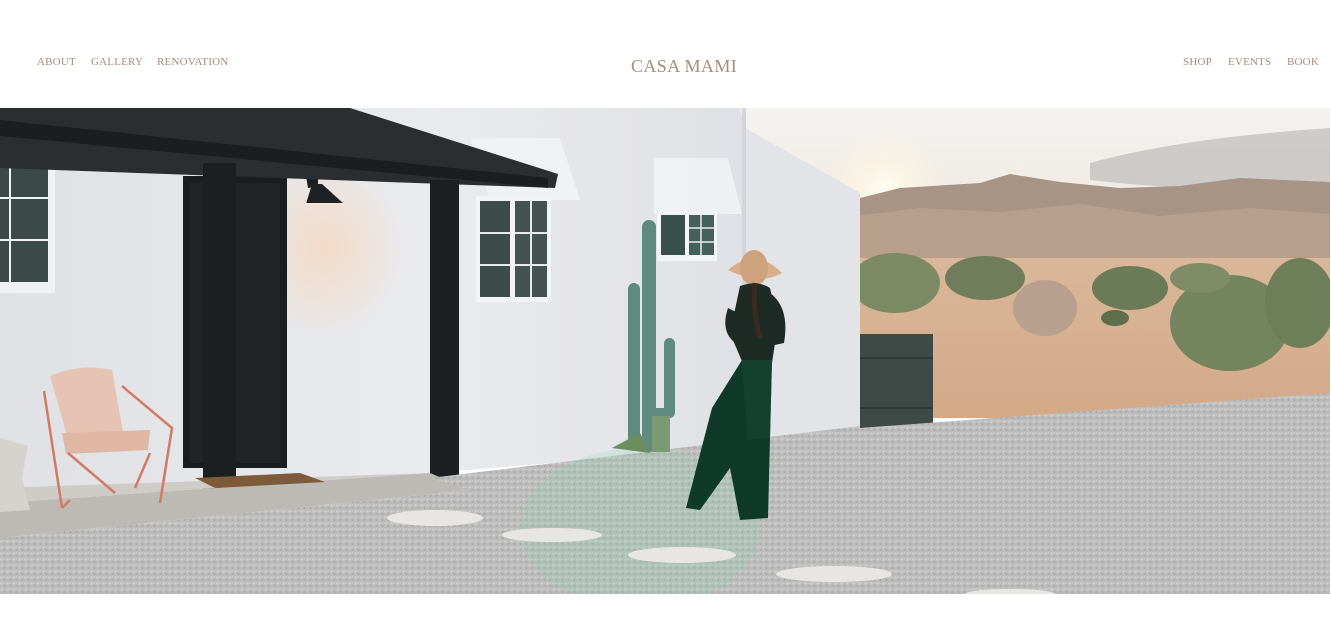 This screenshot has height=617, width=1331. What do you see at coordinates (117, 62) in the screenshot?
I see `nav-link-gallery: GALLERY` at bounding box center [117, 62].